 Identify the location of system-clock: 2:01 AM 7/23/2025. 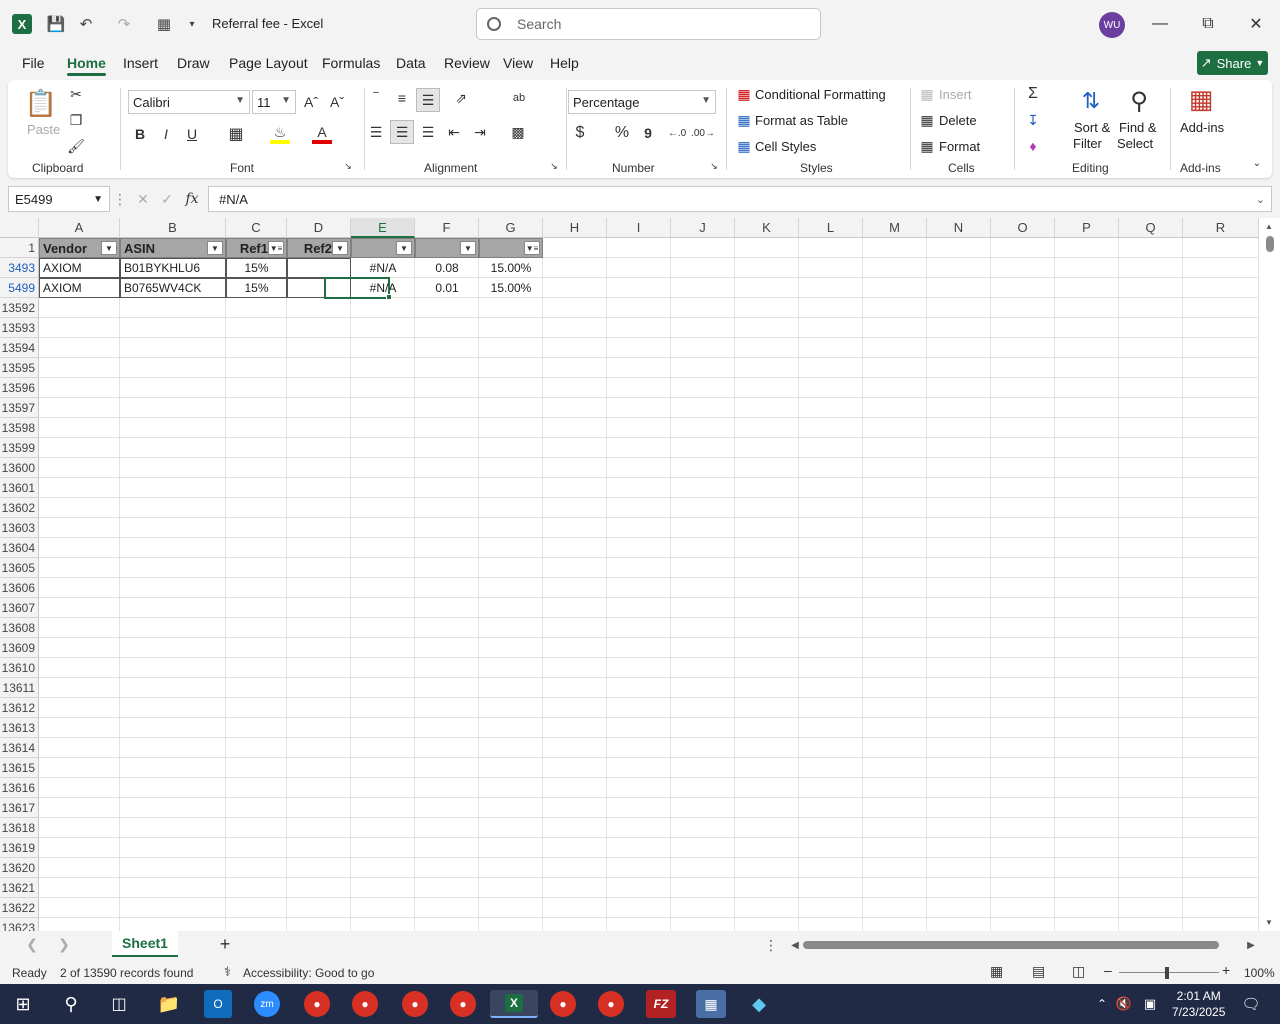
(1198, 1004).